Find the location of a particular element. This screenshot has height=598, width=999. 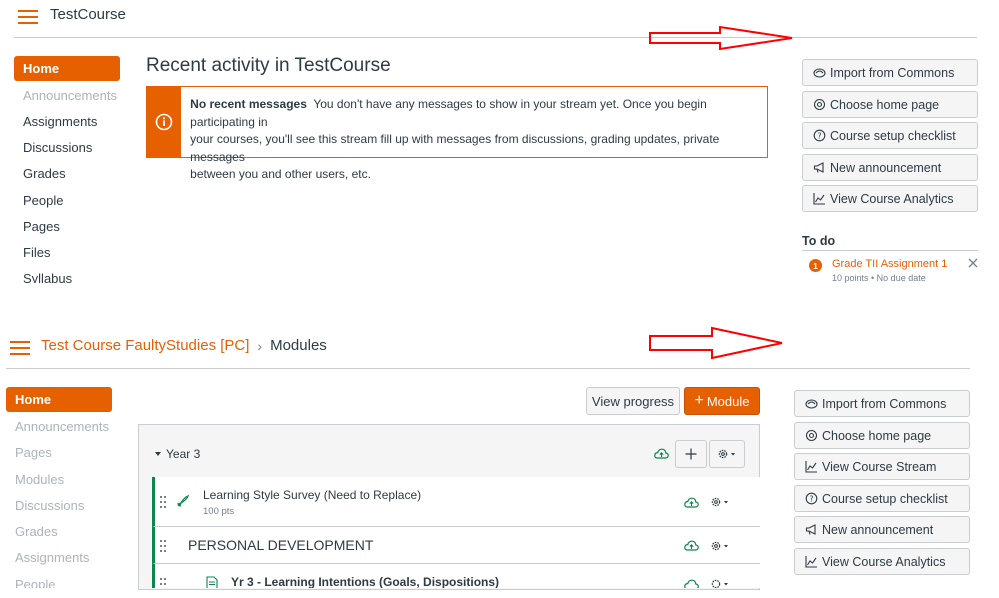

course-setup-checklist-button-bottom: ? Course setup checklist is located at coordinates (882, 498).